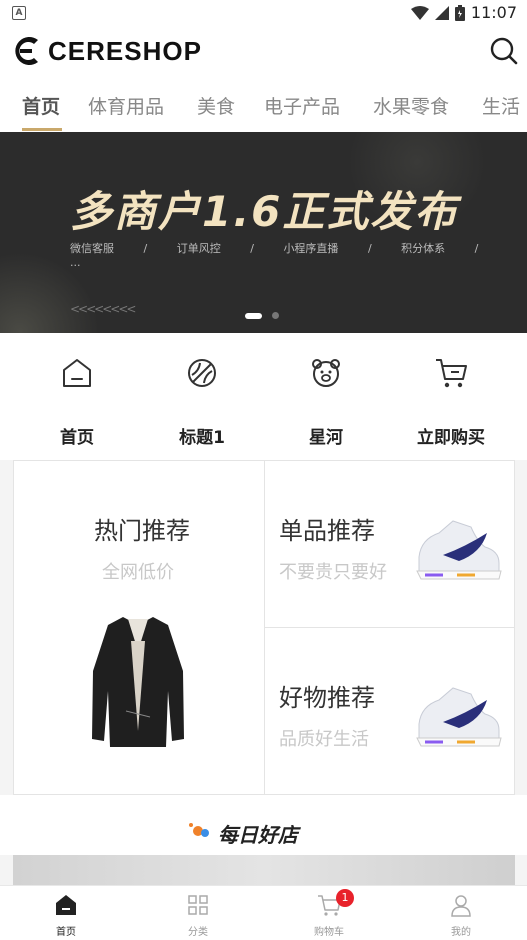  Describe the element at coordinates (202, 401) in the screenshot. I see `nav-item-title1: 标题1` at that location.